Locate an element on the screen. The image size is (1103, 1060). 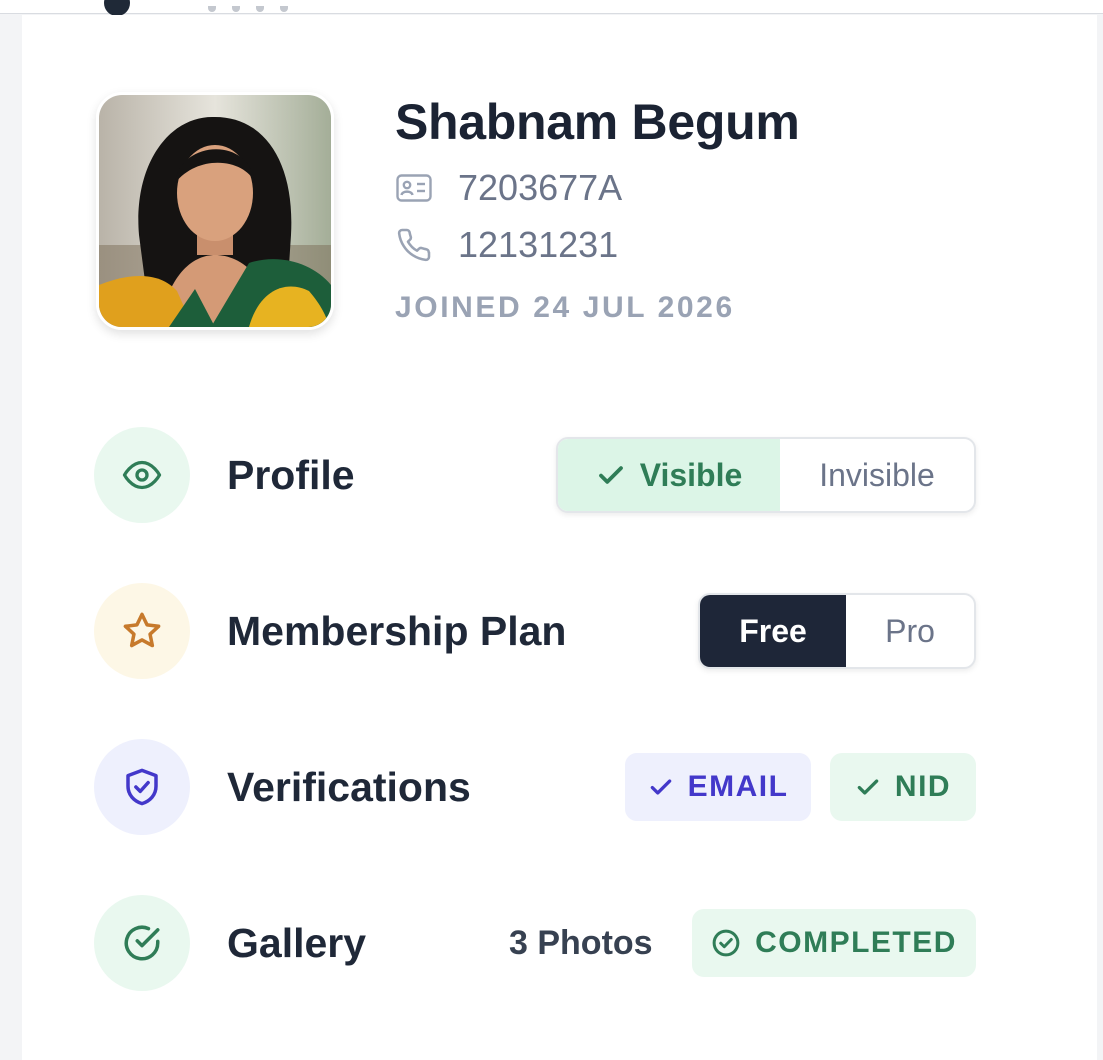
invisible-option: Invisible is located at coordinates (877, 475).